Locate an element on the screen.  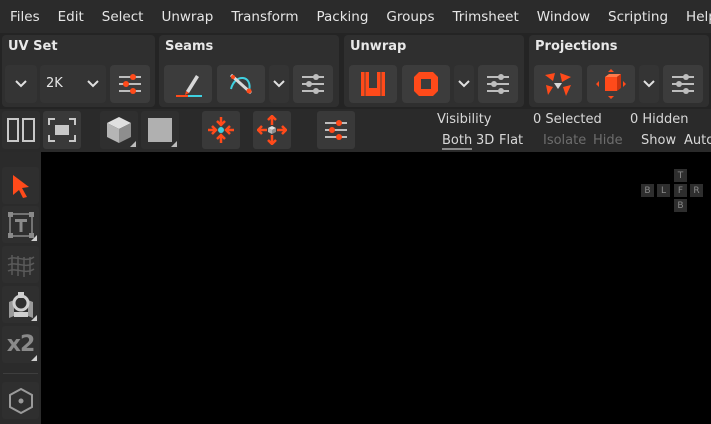
nav-left: L is located at coordinates (663, 190).